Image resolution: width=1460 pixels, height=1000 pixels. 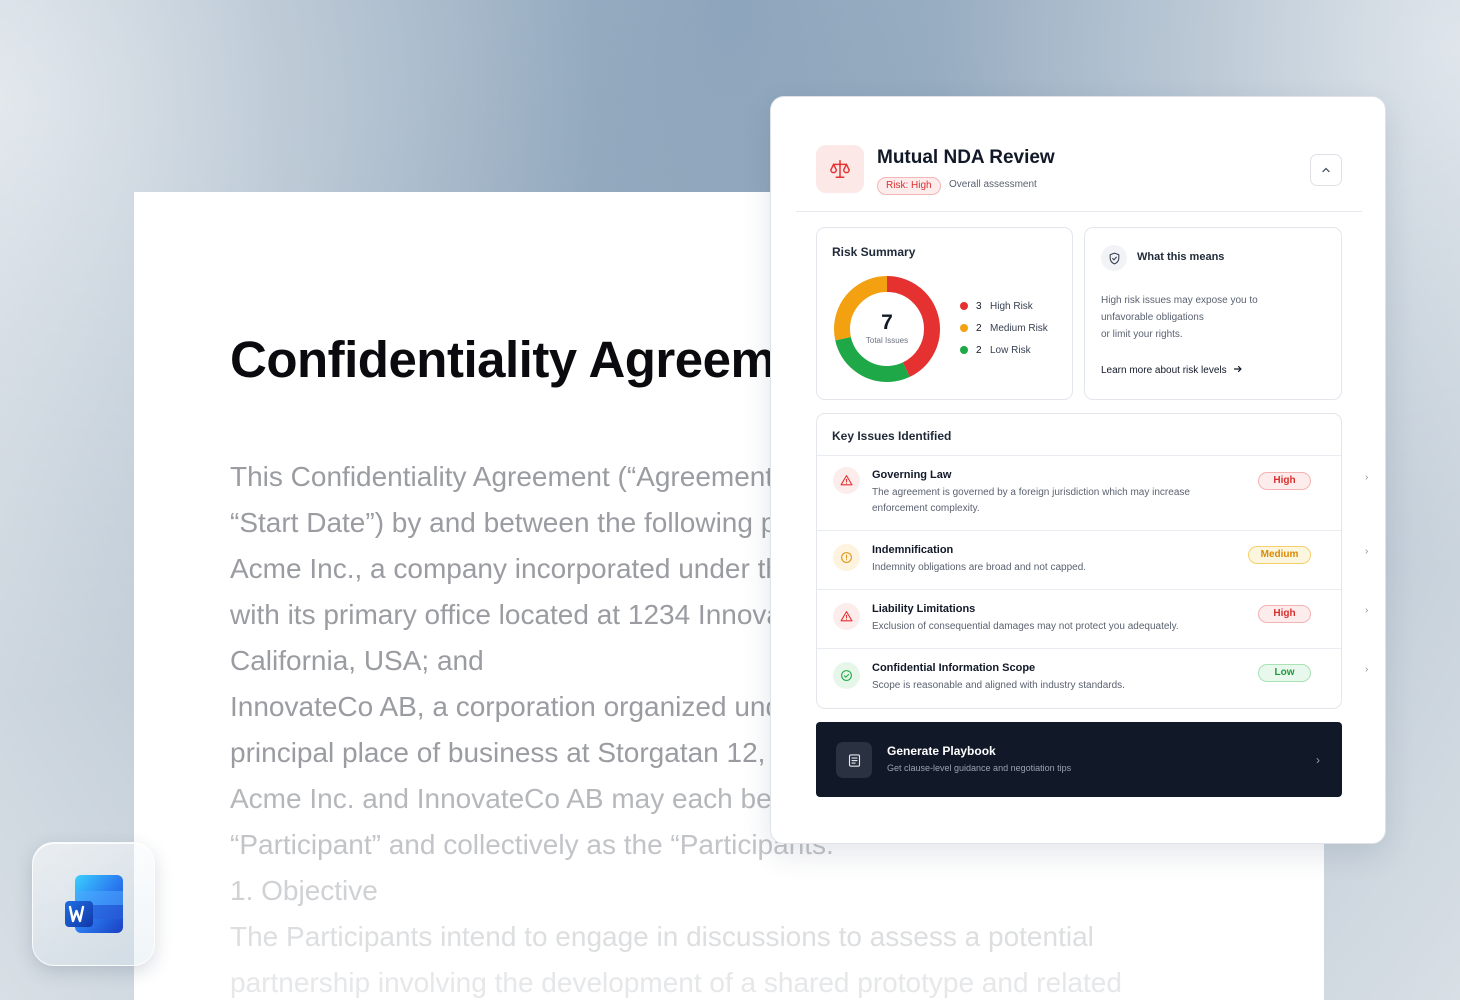 What do you see at coordinates (887, 340) in the screenshot?
I see `total-issues-label: Total Issues` at bounding box center [887, 340].